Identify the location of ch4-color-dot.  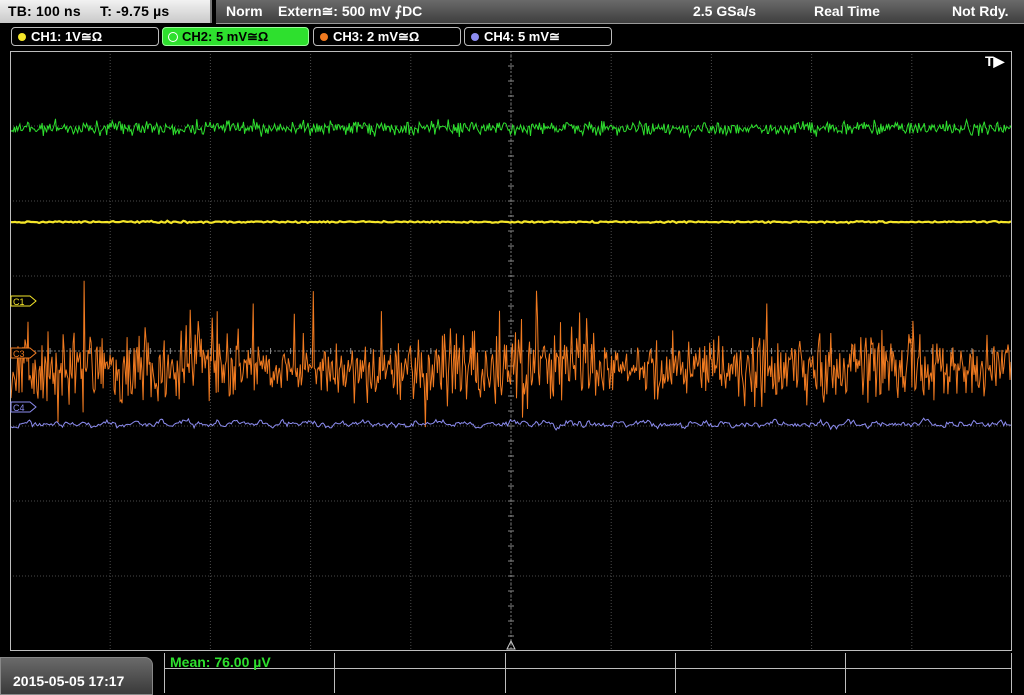
(475, 37).